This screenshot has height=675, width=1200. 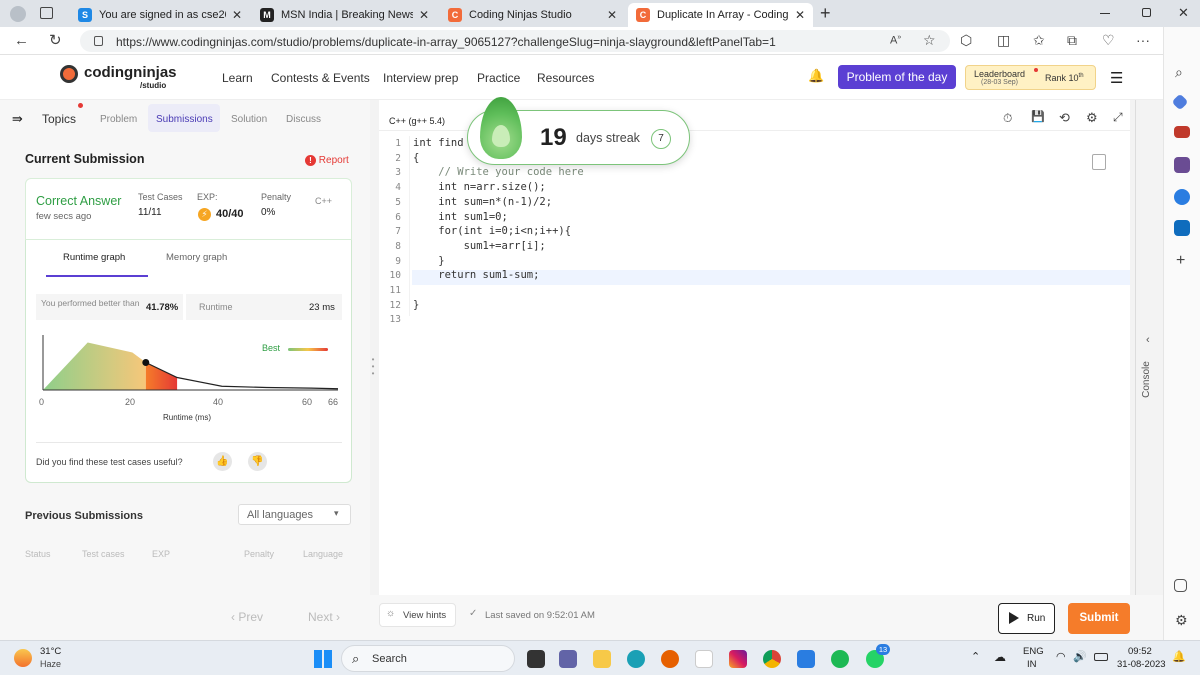 What do you see at coordinates (816, 76) in the screenshot?
I see `notification-bell-icon: 🔔` at bounding box center [816, 76].